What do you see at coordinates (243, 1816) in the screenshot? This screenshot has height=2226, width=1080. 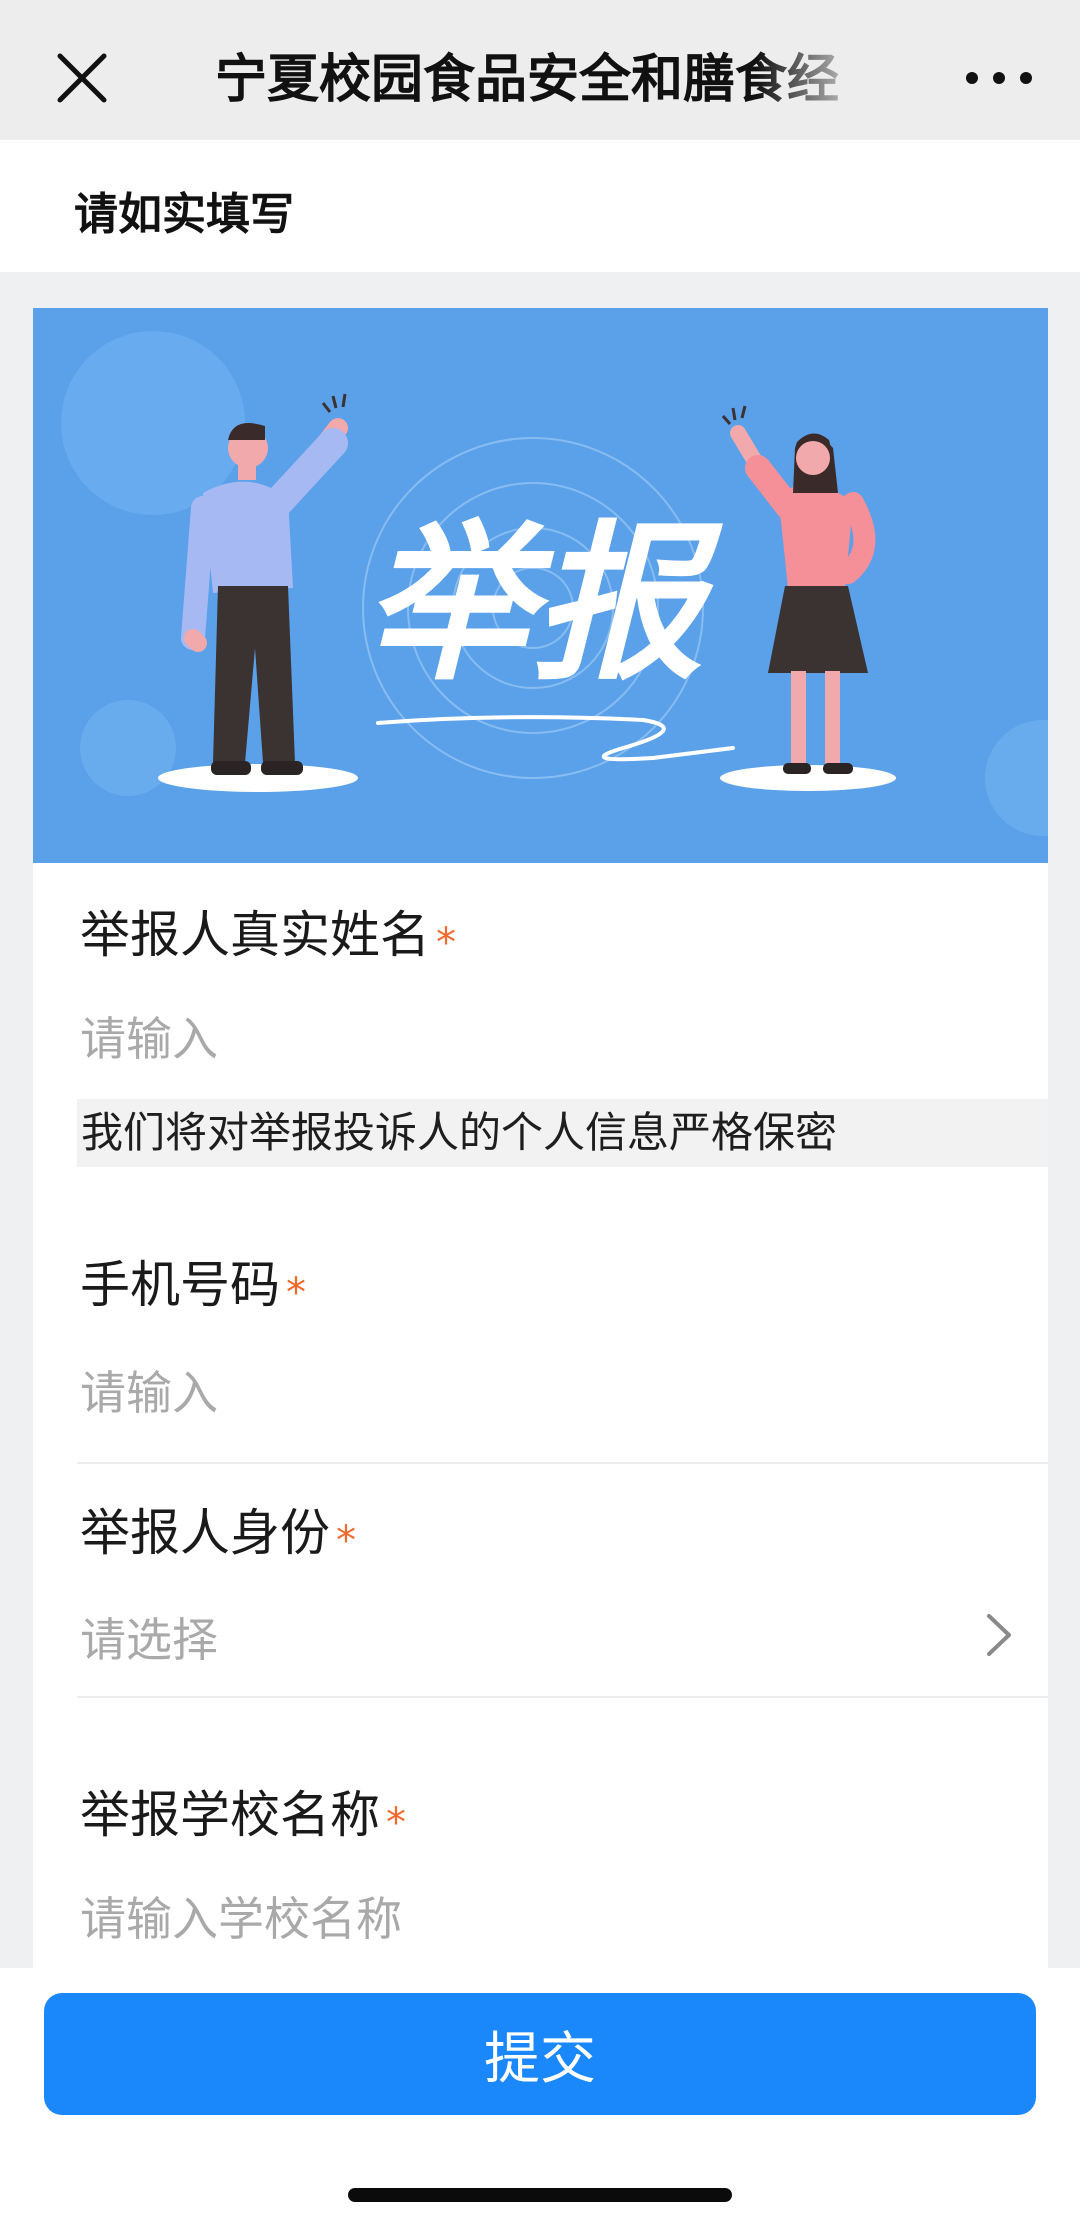 I see `school-field-label: 举报学校名称 *` at bounding box center [243, 1816].